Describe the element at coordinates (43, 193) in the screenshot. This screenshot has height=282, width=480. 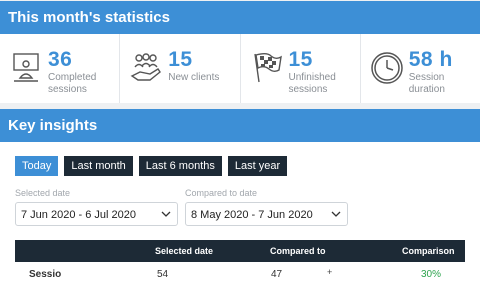
I see `selected-date-label: Selected date` at that location.